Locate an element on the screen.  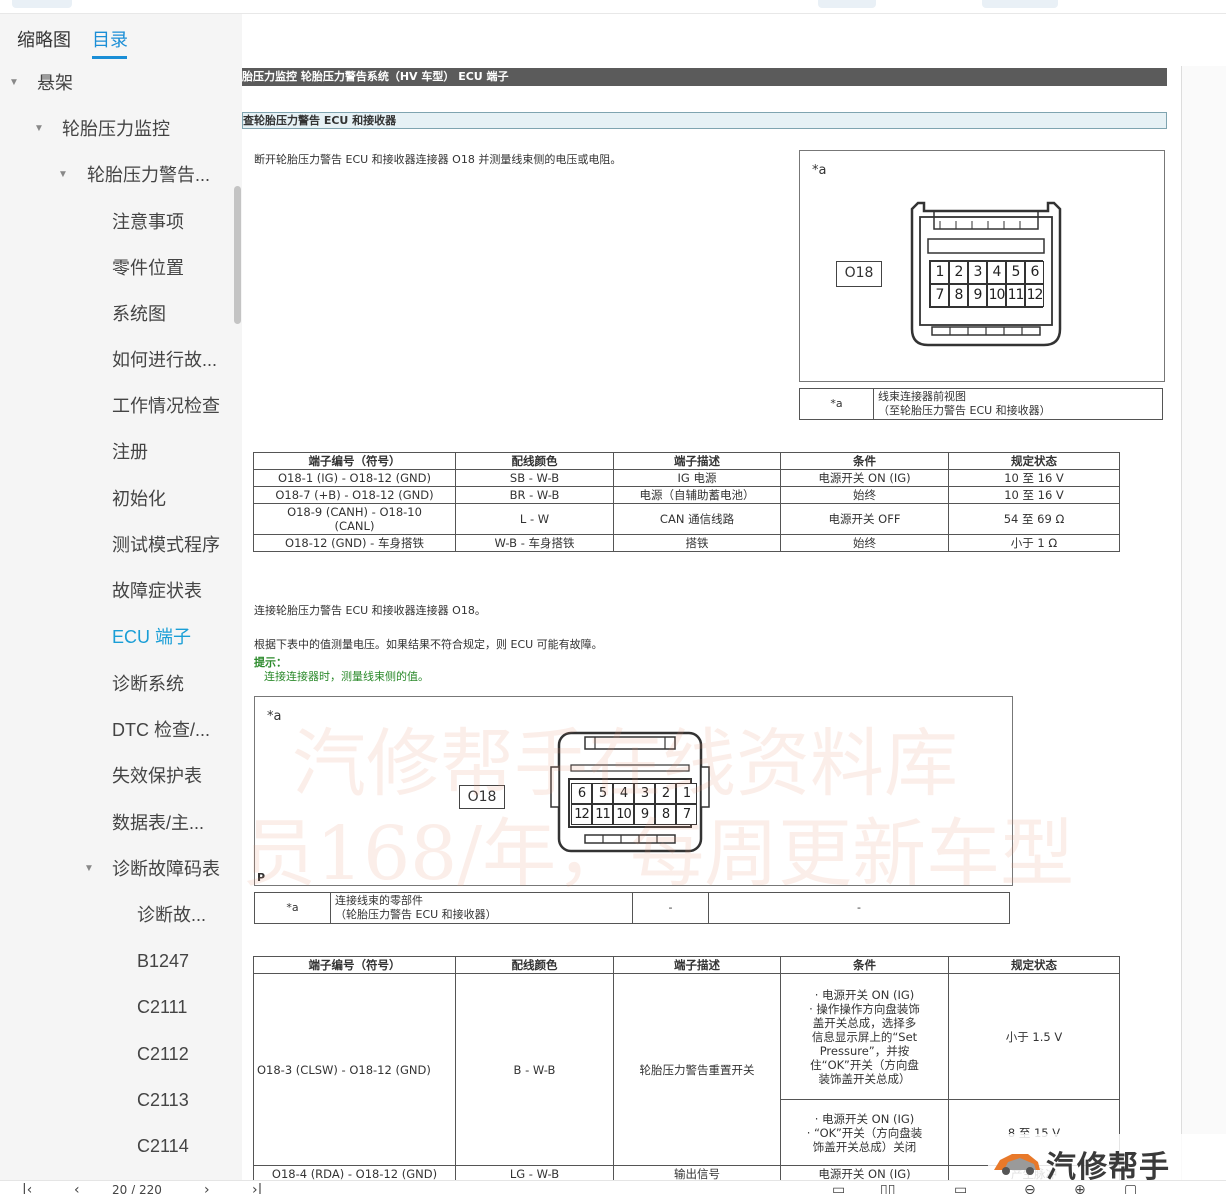
brand-car-icon is located at coordinates (1017, 1164).